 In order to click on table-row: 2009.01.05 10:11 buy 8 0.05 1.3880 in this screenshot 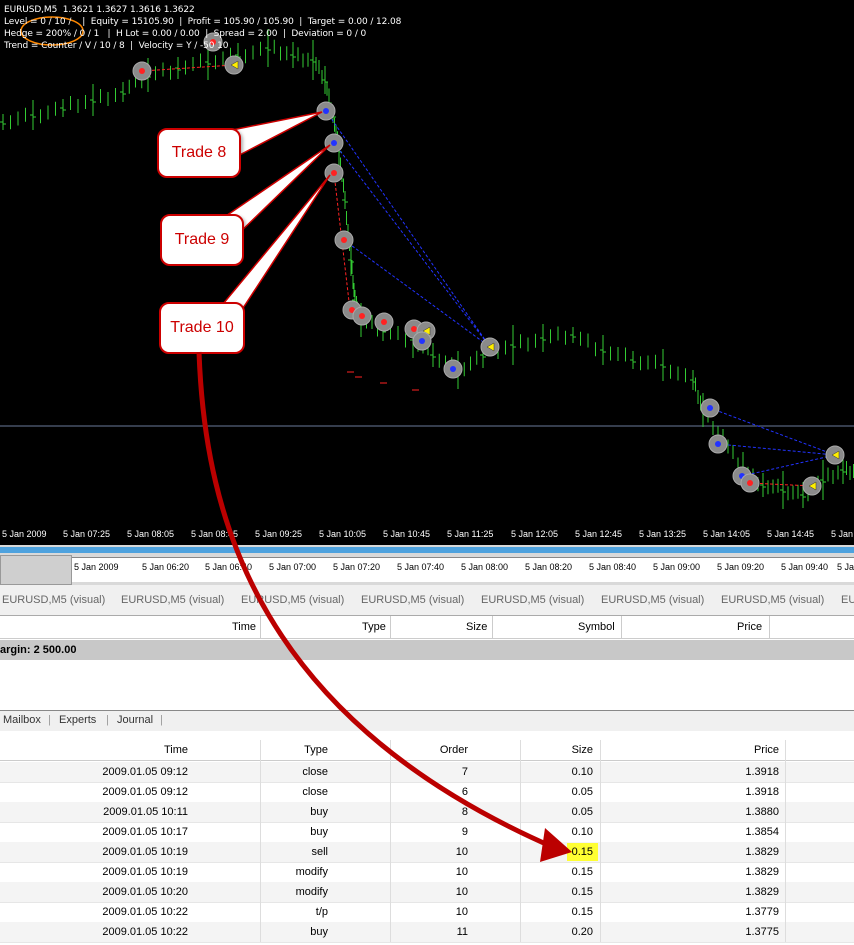, I will do `click(427, 812)`.